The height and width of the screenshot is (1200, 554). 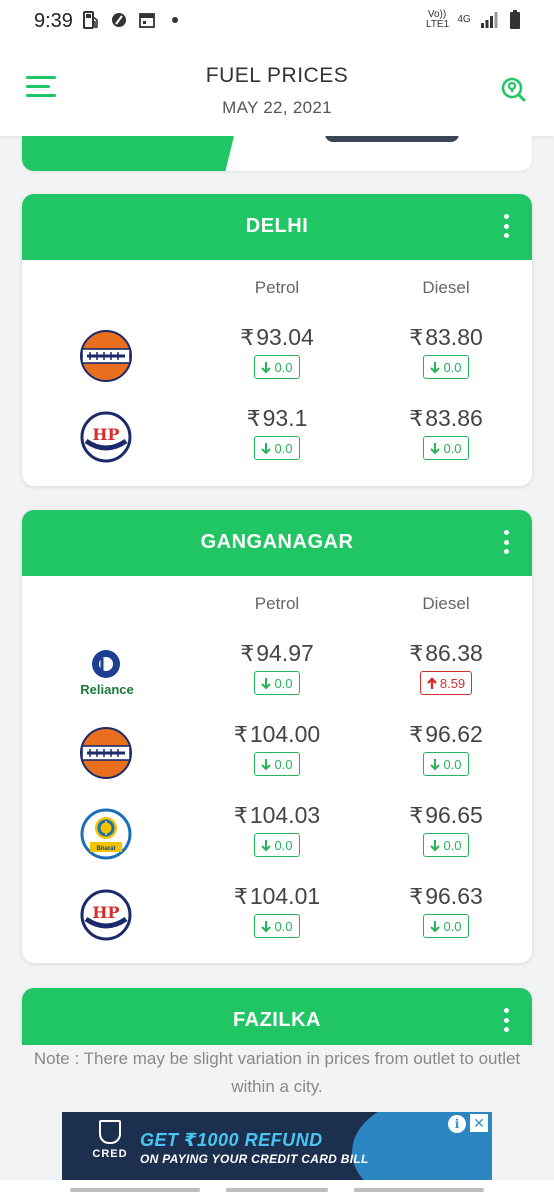 I want to click on city-name: DELHI, so click(x=277, y=226).